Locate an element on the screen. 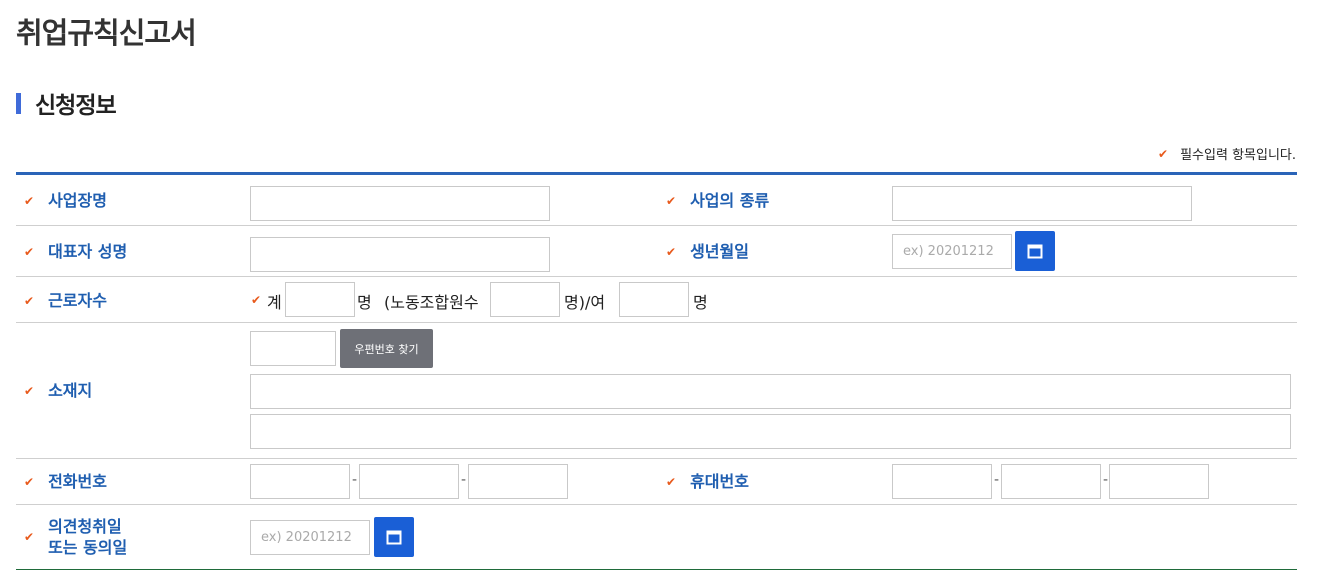  workers-union-suffix: 명)/여 is located at coordinates (585, 302).